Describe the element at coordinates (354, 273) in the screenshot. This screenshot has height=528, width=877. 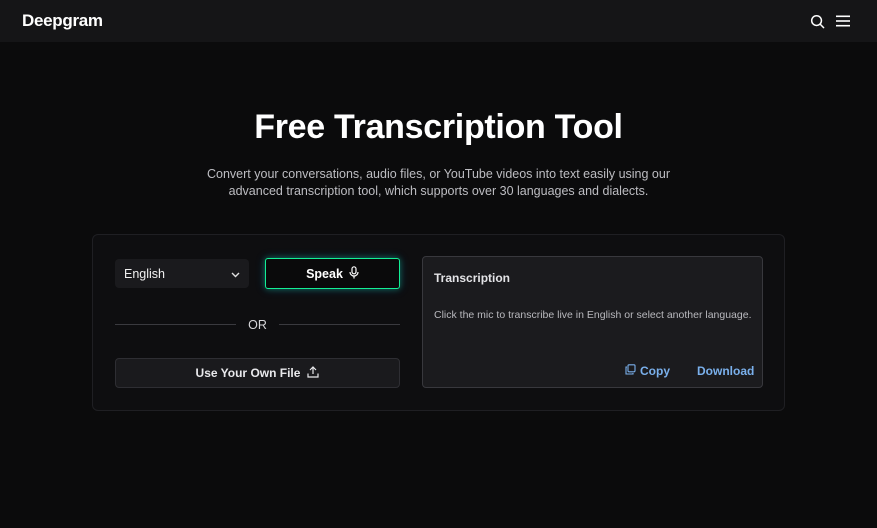
I see `microphone-icon` at that location.